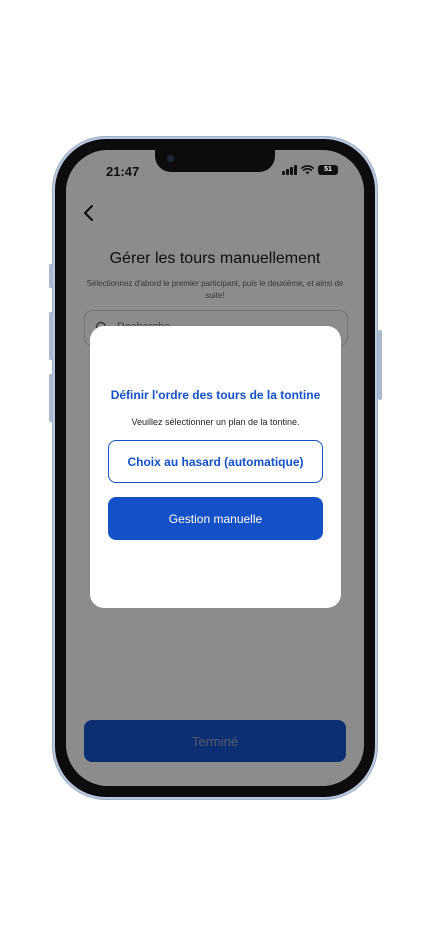 The image size is (432, 934). Describe the element at coordinates (215, 395) in the screenshot. I see `modal-title: Définir l'ordre des tours de la tontine` at that location.